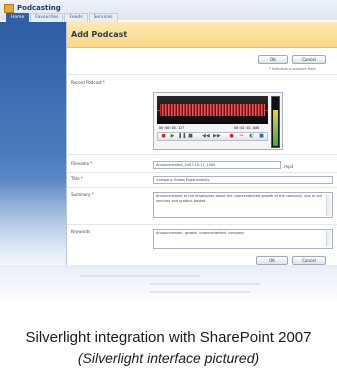 The height and width of the screenshot is (387, 337). Describe the element at coordinates (172, 136) in the screenshot. I see `play-icon: ▶` at that location.